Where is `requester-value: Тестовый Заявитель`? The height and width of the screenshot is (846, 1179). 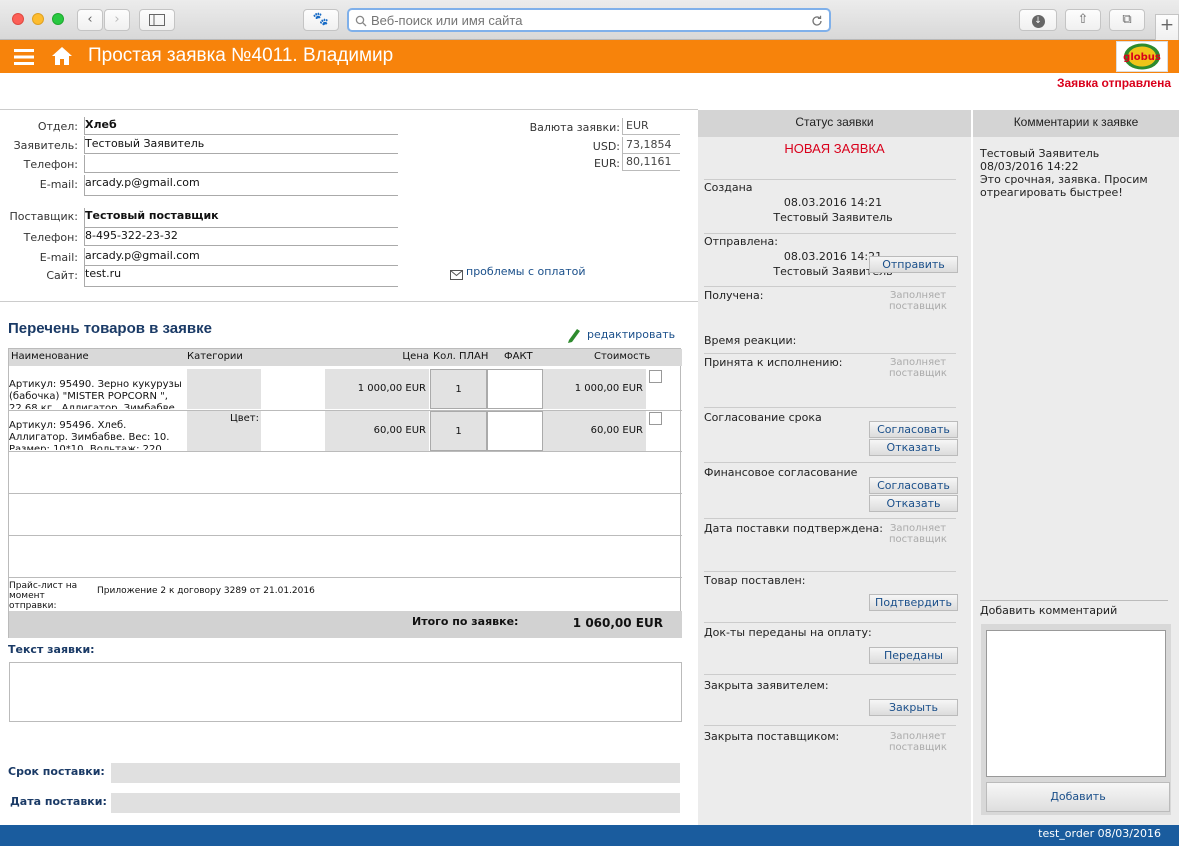
requester-value: Тестовый Заявитель is located at coordinates (241, 145).